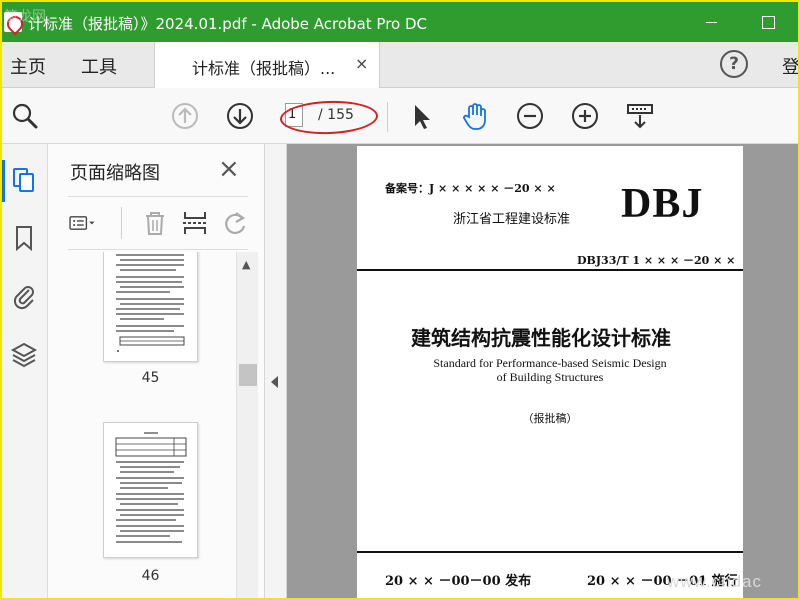 The width and height of the screenshot is (800, 600). I want to click on thumbnail-scrollbar: ▲, so click(247, 425).